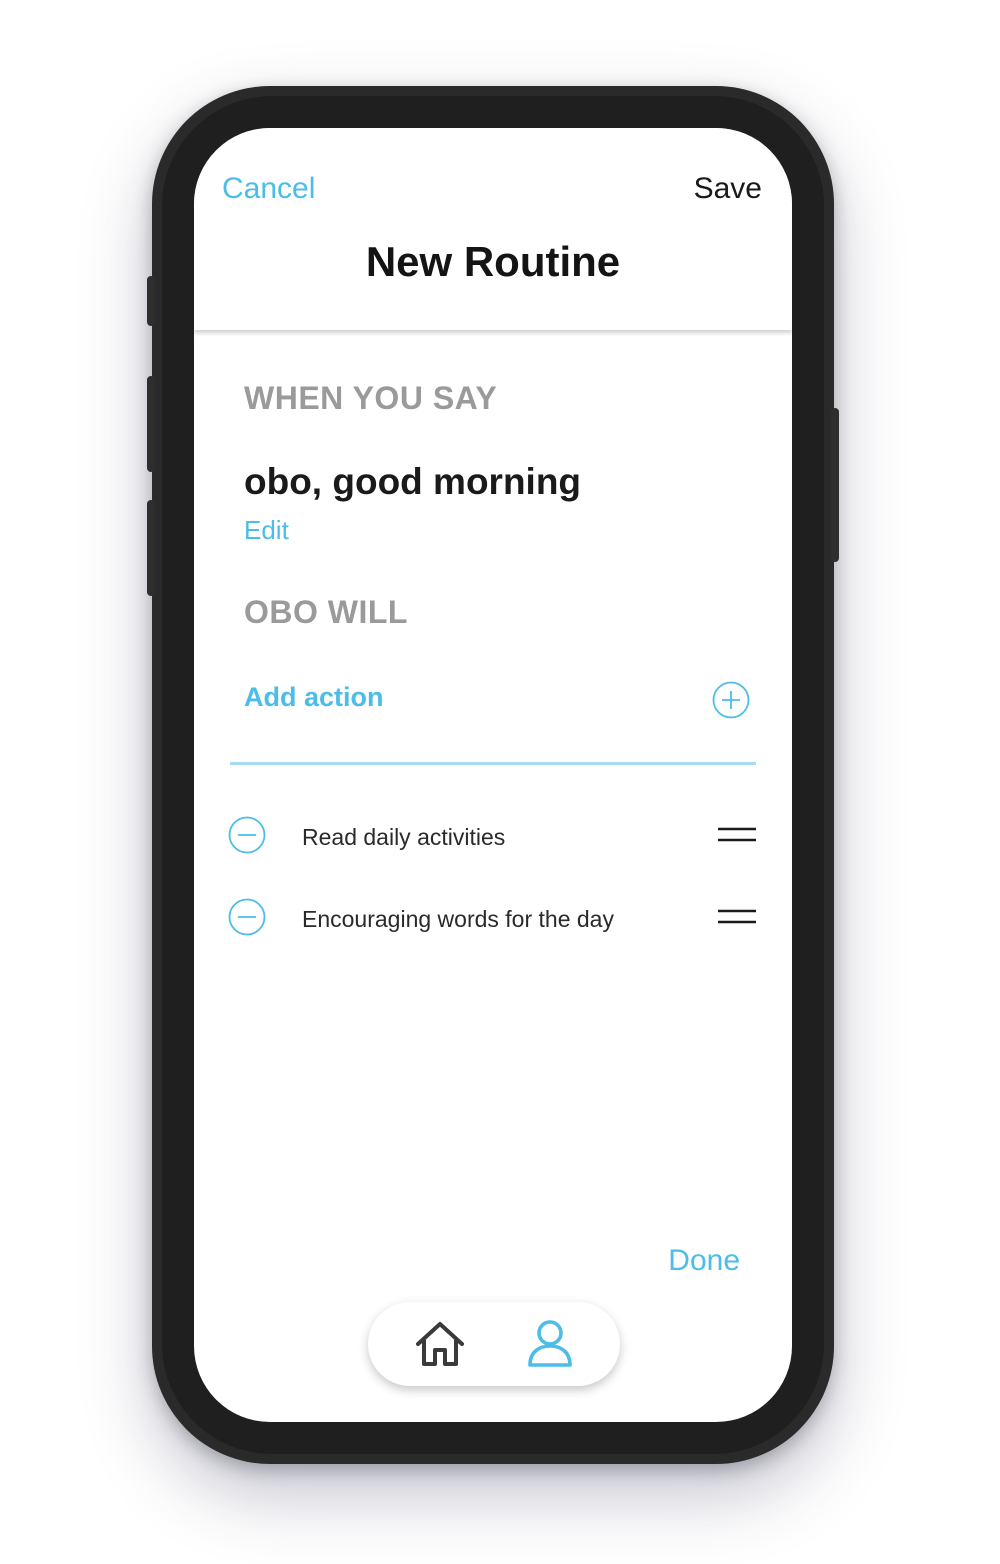 This screenshot has width=1000, height=1564. I want to click on action-item-label: Encouraging words for the day, so click(458, 919).